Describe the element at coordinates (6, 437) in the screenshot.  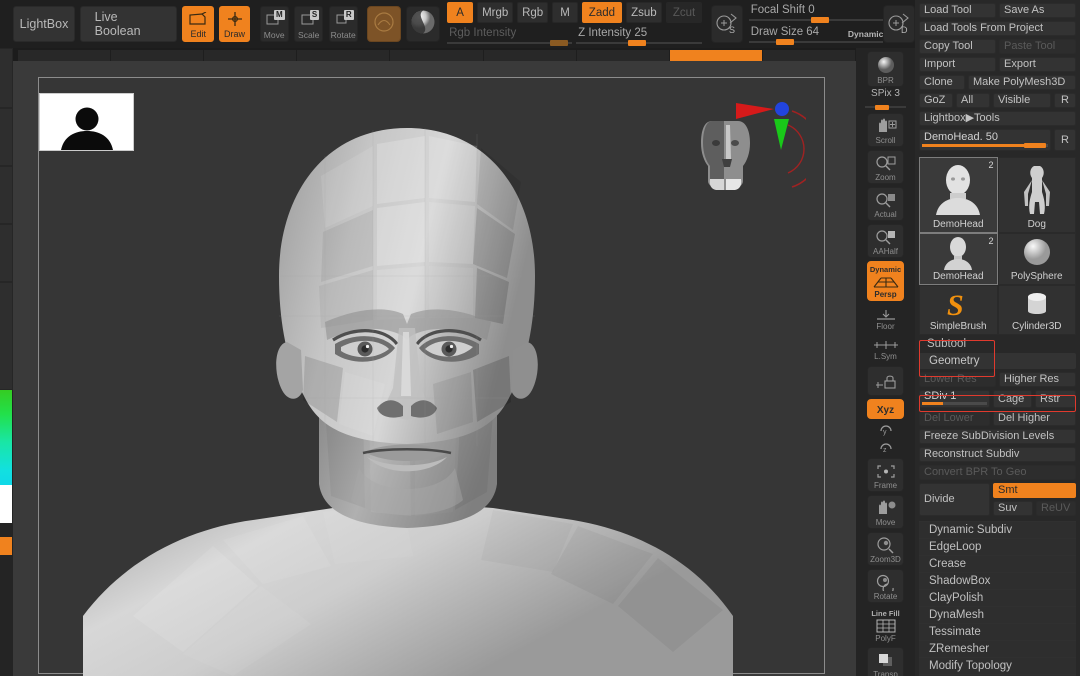
I see `color-picker-gradient` at that location.